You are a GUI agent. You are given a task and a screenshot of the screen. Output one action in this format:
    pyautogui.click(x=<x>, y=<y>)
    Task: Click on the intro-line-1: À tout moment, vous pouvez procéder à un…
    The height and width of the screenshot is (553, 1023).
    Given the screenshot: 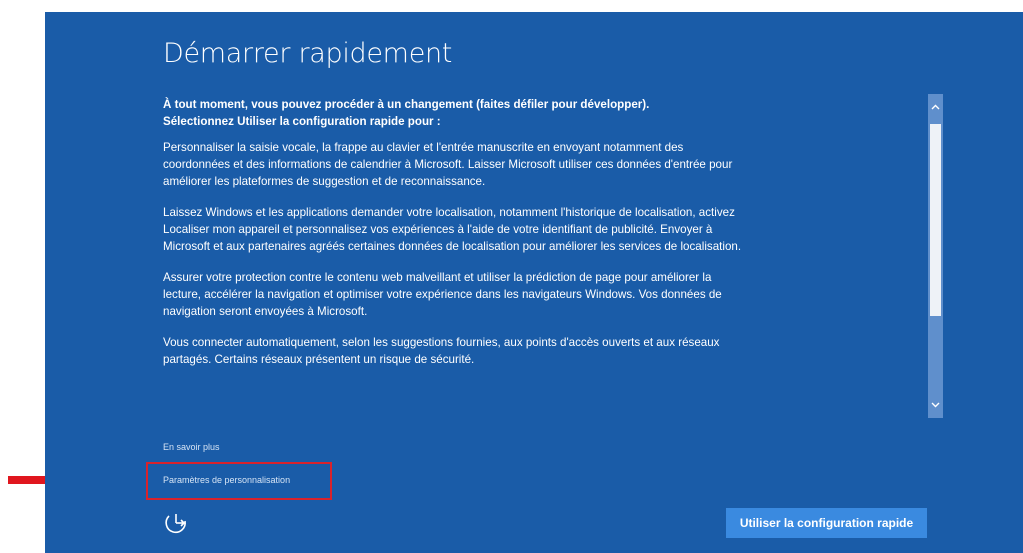 What is the action you would take?
    pyautogui.click(x=406, y=104)
    